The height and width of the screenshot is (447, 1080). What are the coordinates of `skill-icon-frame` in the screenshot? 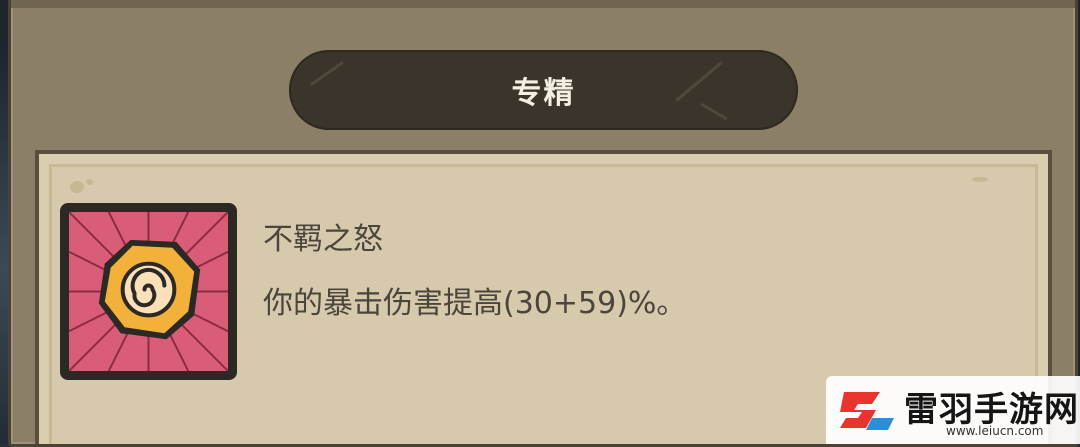 It's located at (148, 291).